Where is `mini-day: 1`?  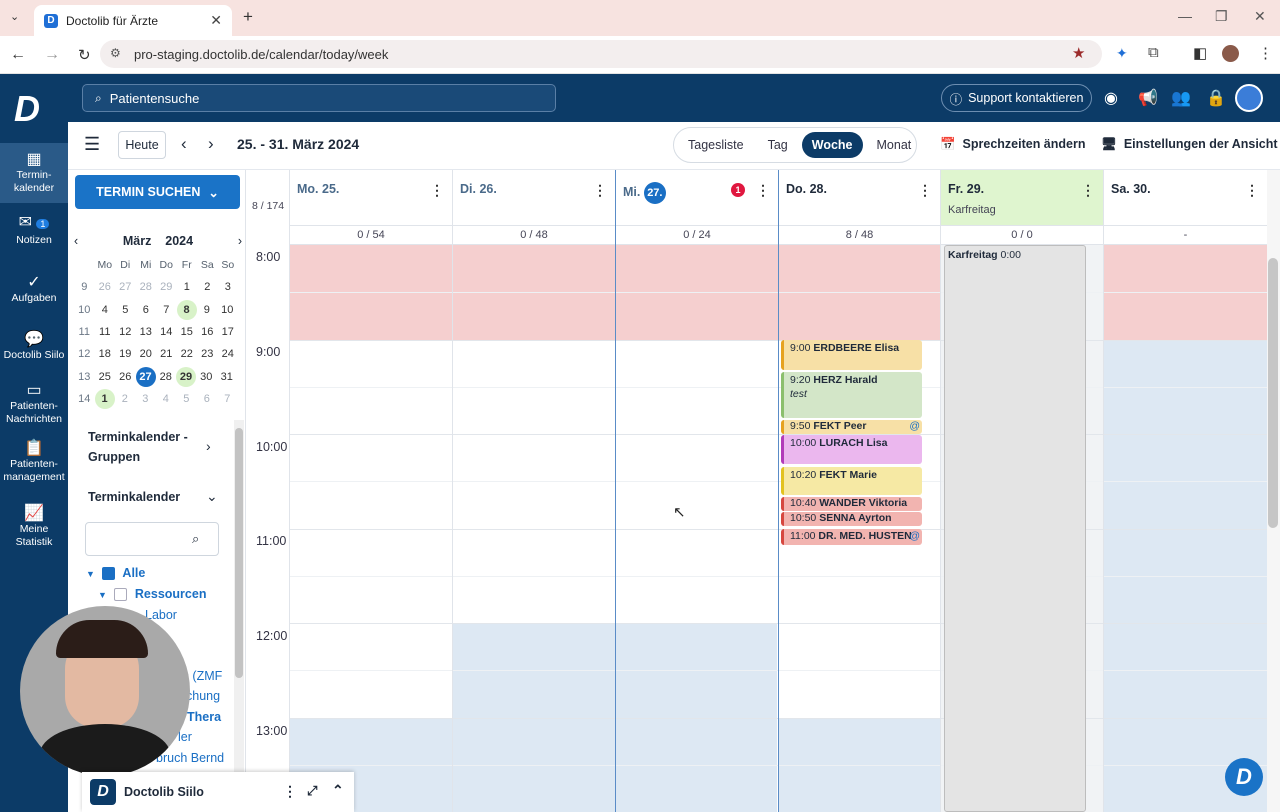
mini-day: 1 is located at coordinates (187, 287).